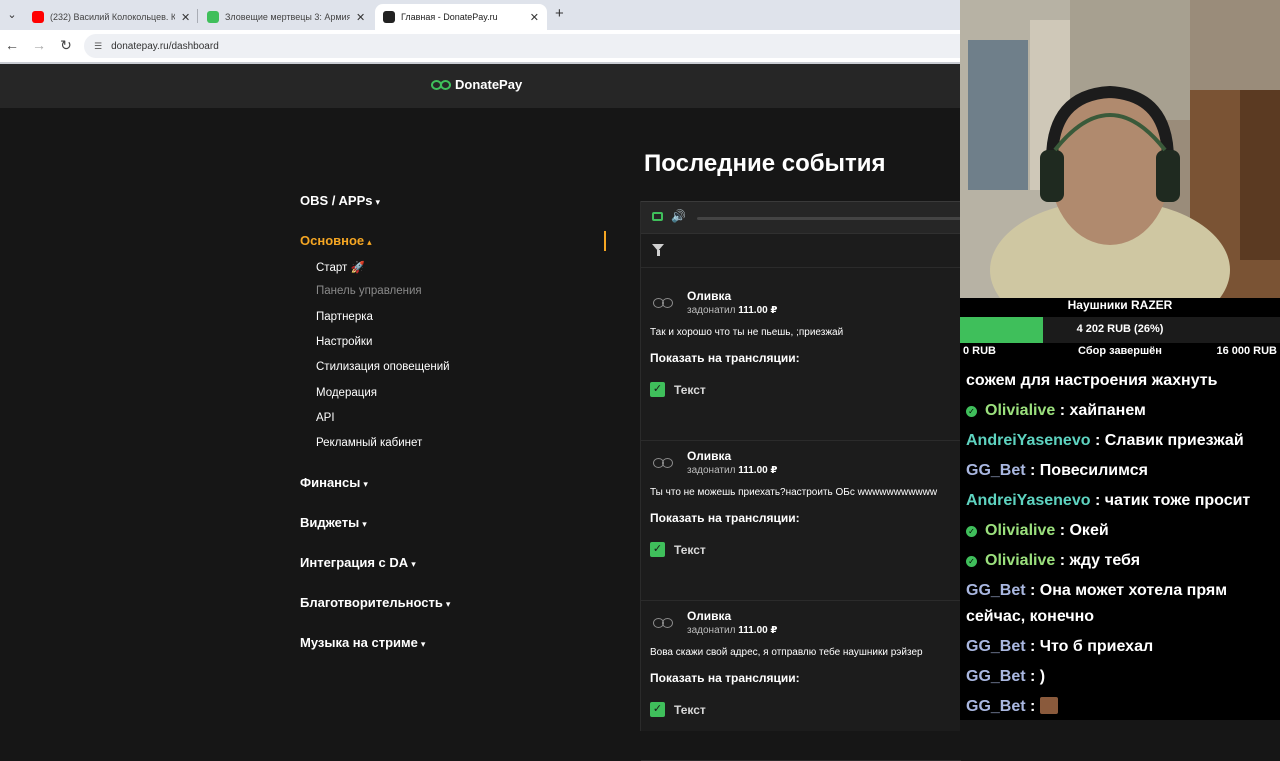 The height and width of the screenshot is (761, 1280). I want to click on menu-section-label: Музыка на стриме, so click(359, 642).